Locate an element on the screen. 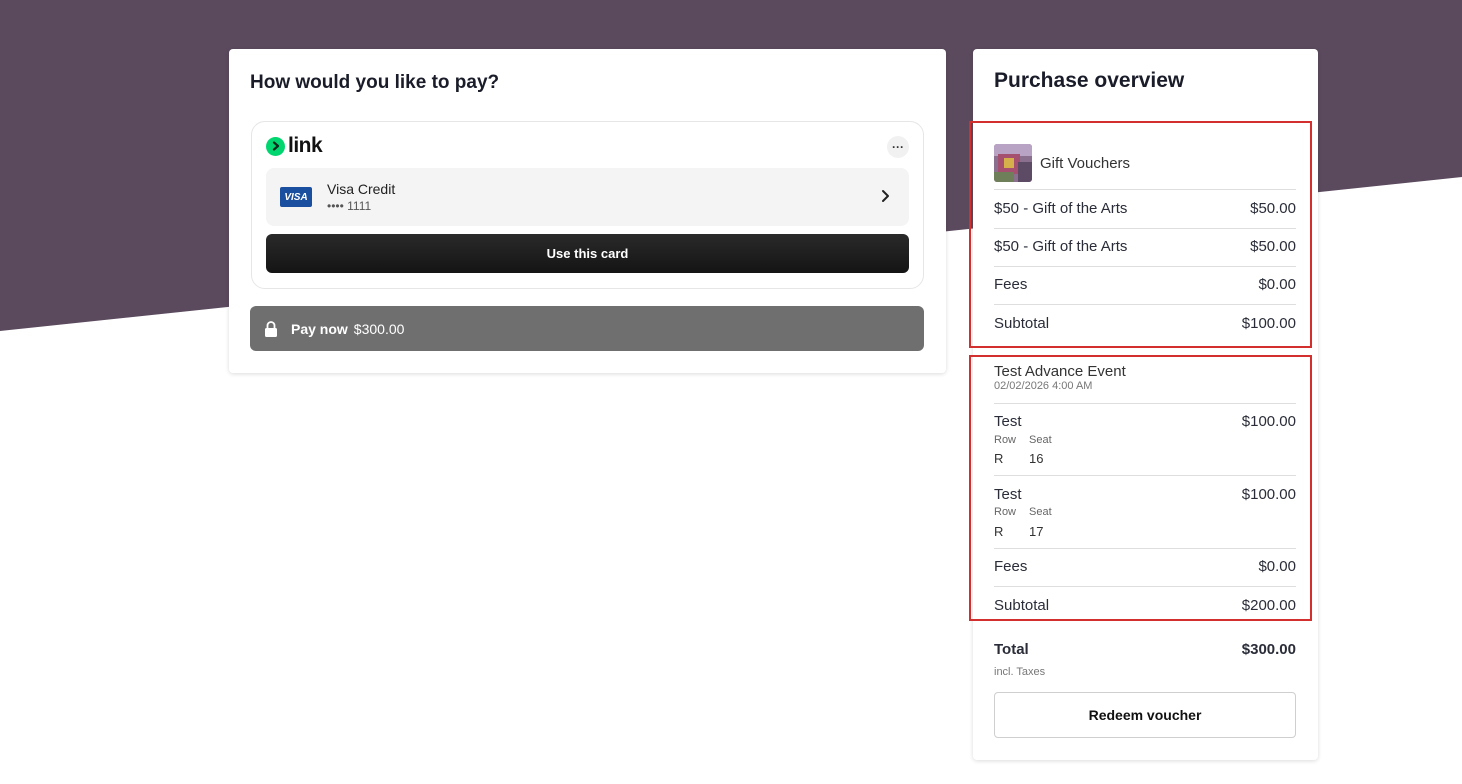  link-arrow-icon is located at coordinates (275, 146).